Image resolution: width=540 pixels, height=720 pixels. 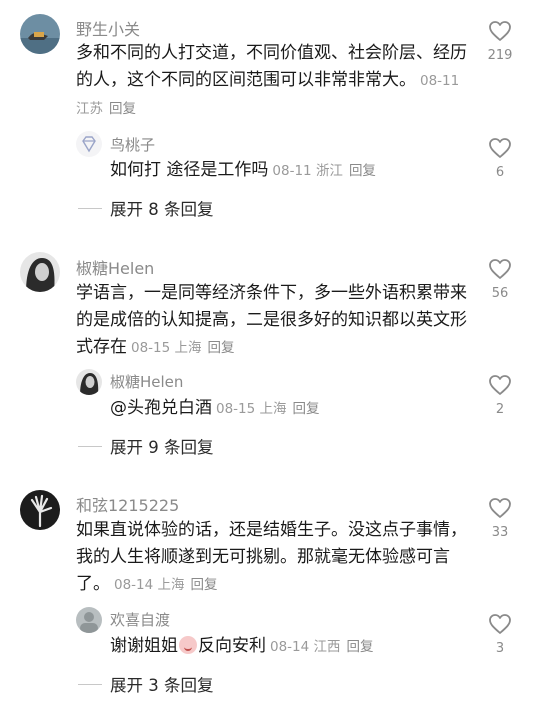 I want to click on like-count: 2, so click(x=500, y=409).